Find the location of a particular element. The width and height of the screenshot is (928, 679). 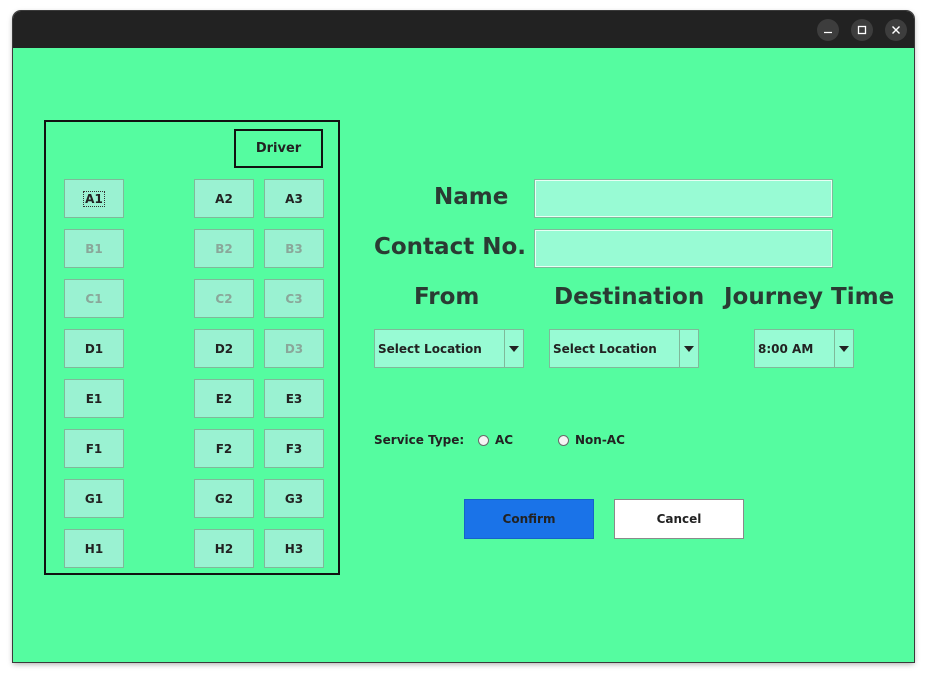

title-bar is located at coordinates (463, 29).